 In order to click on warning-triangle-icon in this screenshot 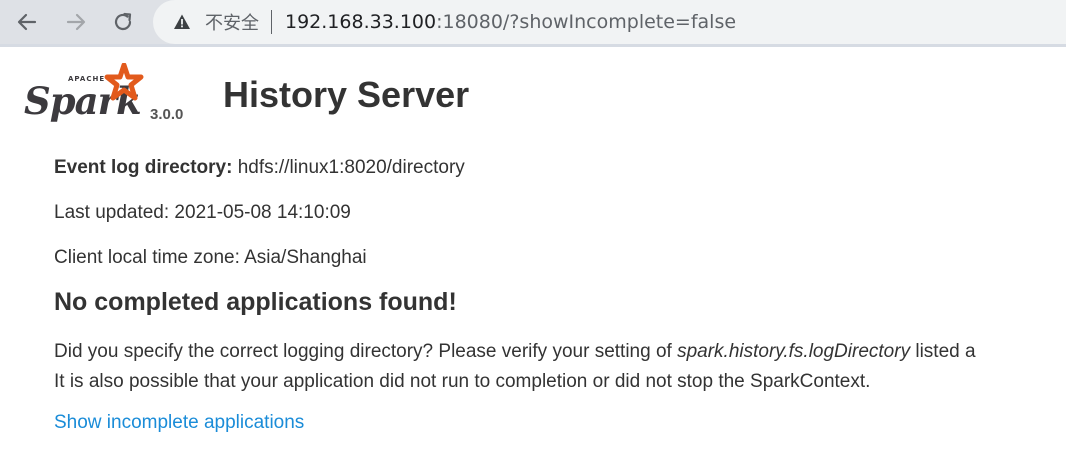, I will do `click(182, 22)`.